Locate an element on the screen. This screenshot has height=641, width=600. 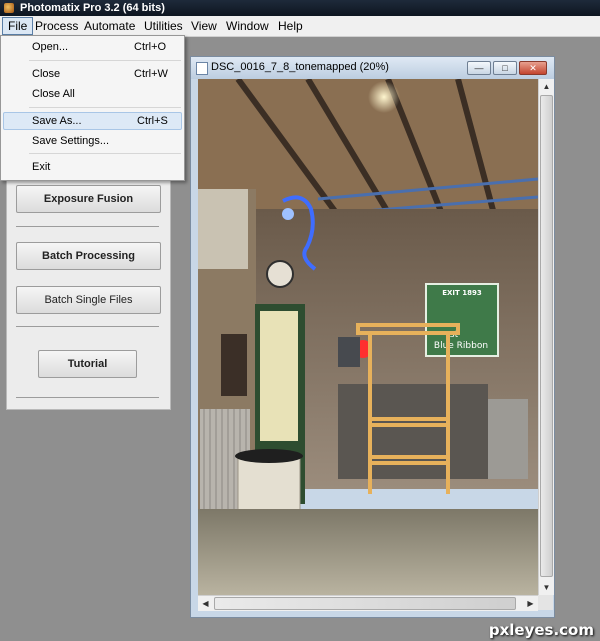
document-icon is located at coordinates (202, 68).